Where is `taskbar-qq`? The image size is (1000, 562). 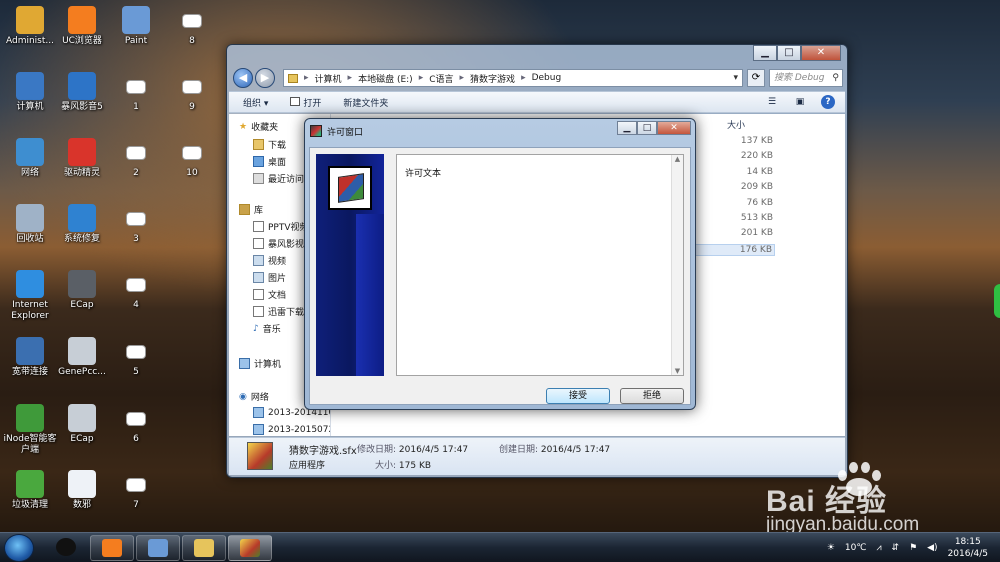
taskbar-qq is located at coordinates (66, 548).